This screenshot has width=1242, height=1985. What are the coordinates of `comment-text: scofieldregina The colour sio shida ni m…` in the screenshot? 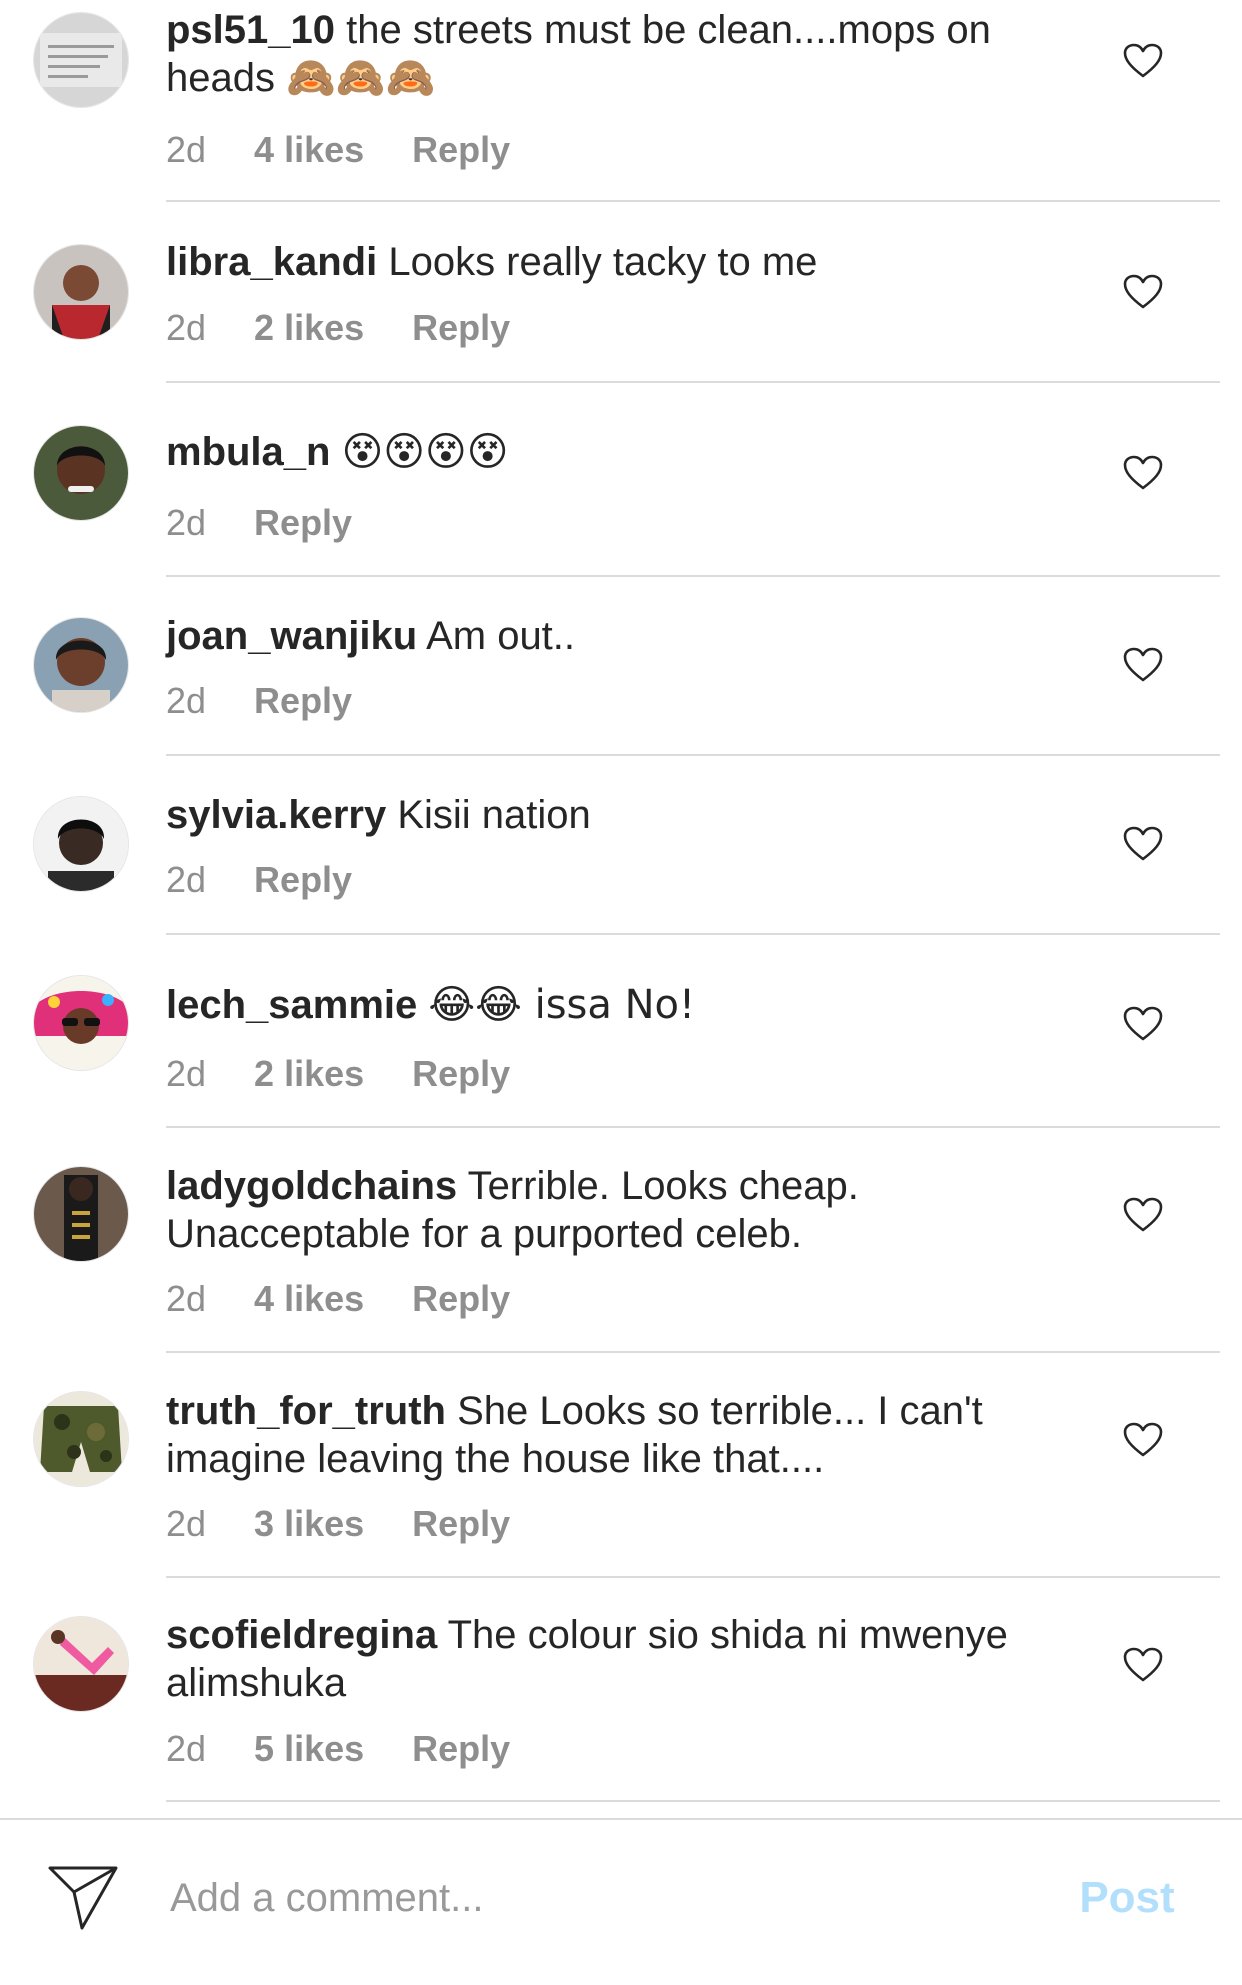 It's located at (616, 1659).